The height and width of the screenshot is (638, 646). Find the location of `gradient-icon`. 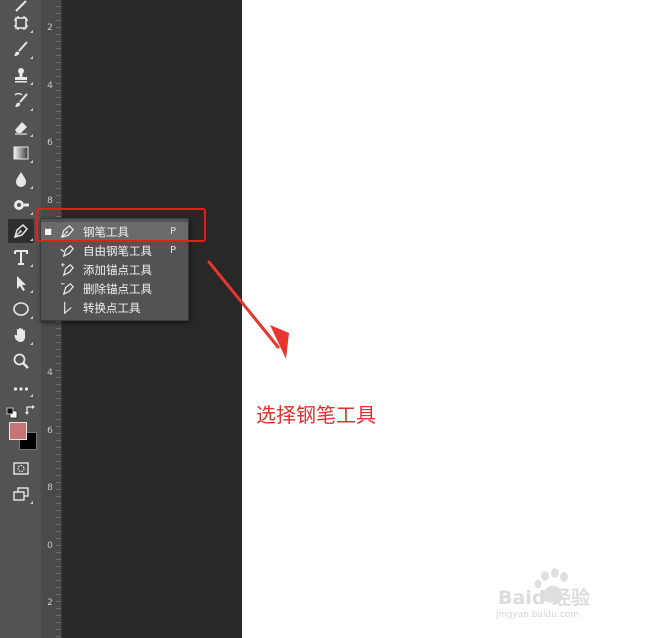

gradient-icon is located at coordinates (21, 153).